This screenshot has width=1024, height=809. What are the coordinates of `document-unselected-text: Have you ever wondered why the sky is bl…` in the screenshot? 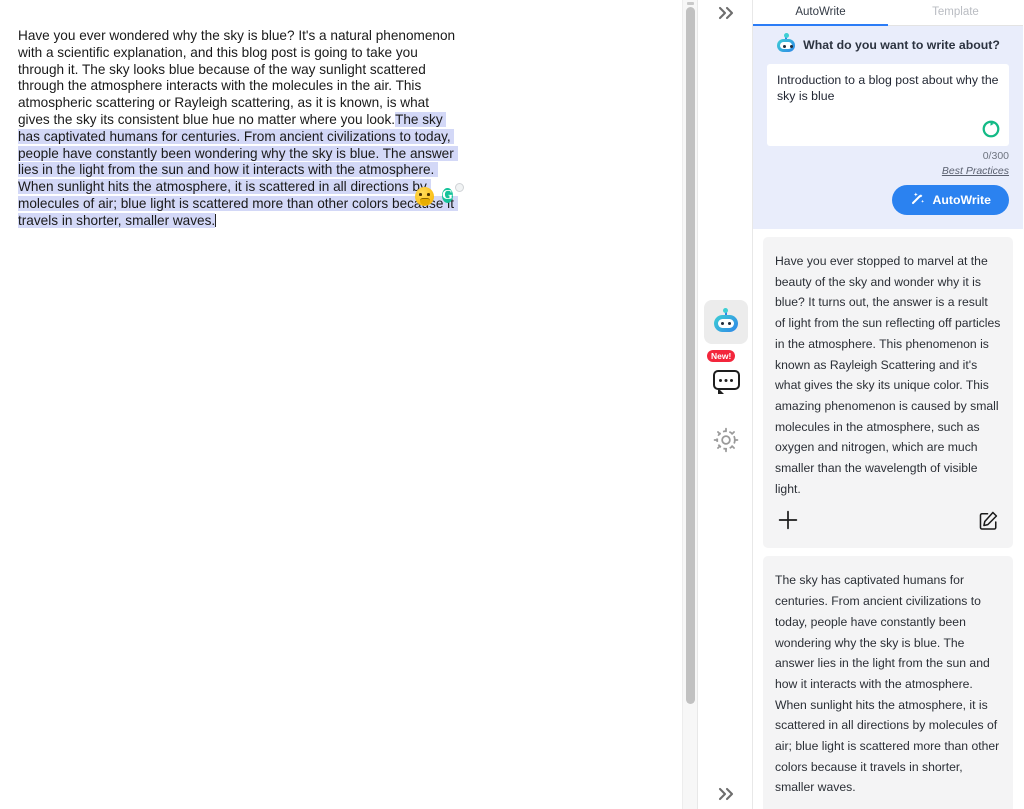 It's located at (238, 77).